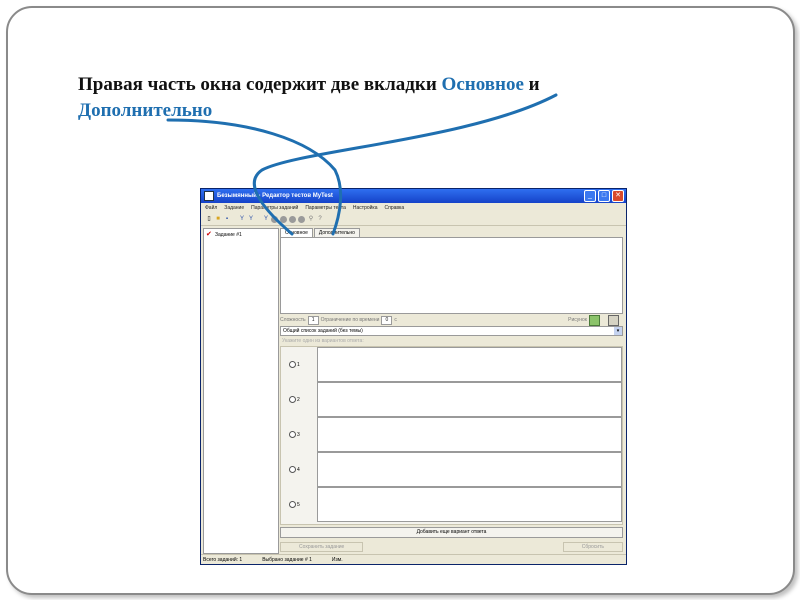 The image size is (800, 600). I want to click on tab-main: Основное, so click(296, 232).